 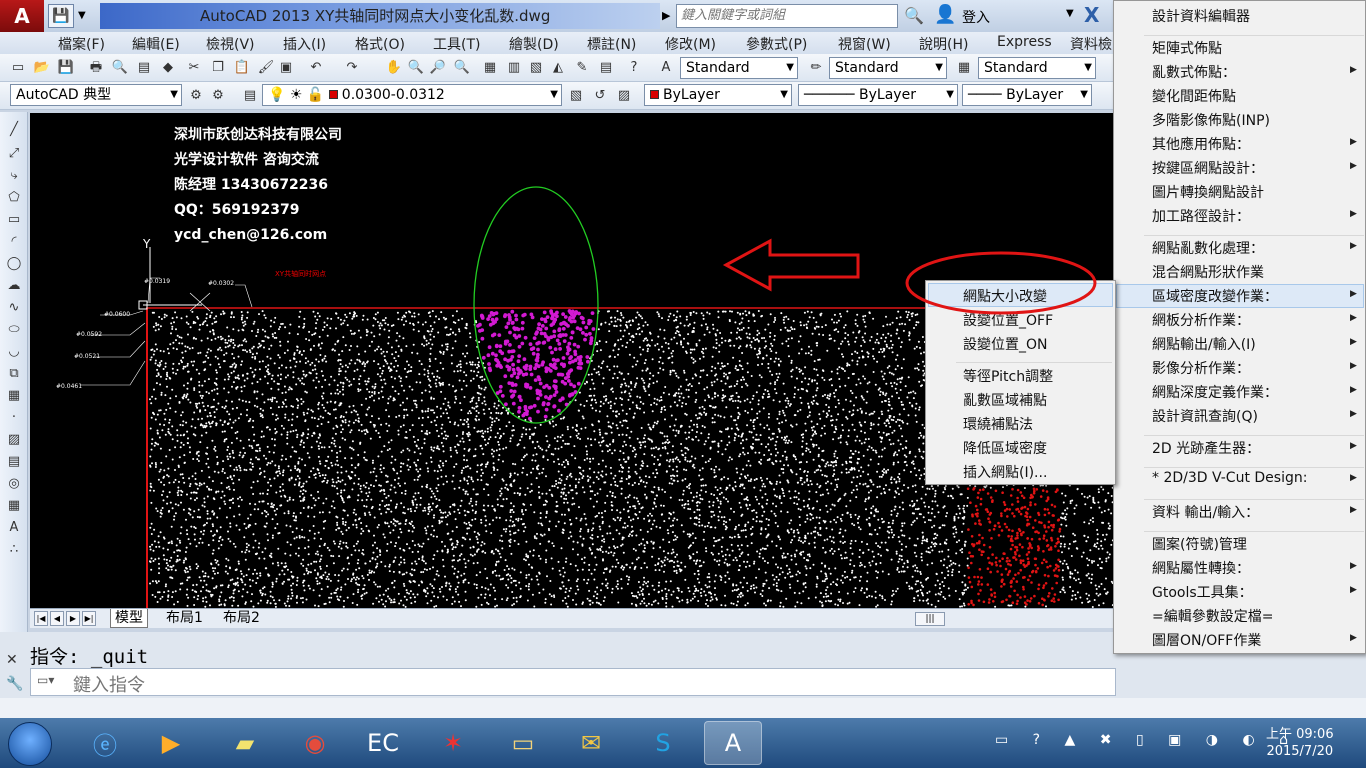 What do you see at coordinates (864, 44) in the screenshot?
I see `menu-window: 視窗(W)` at bounding box center [864, 44].